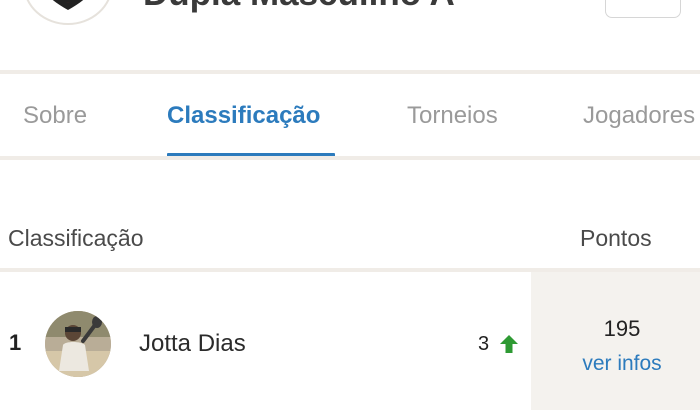  What do you see at coordinates (68, 12) in the screenshot?
I see `team-shield-logo-icon` at bounding box center [68, 12].